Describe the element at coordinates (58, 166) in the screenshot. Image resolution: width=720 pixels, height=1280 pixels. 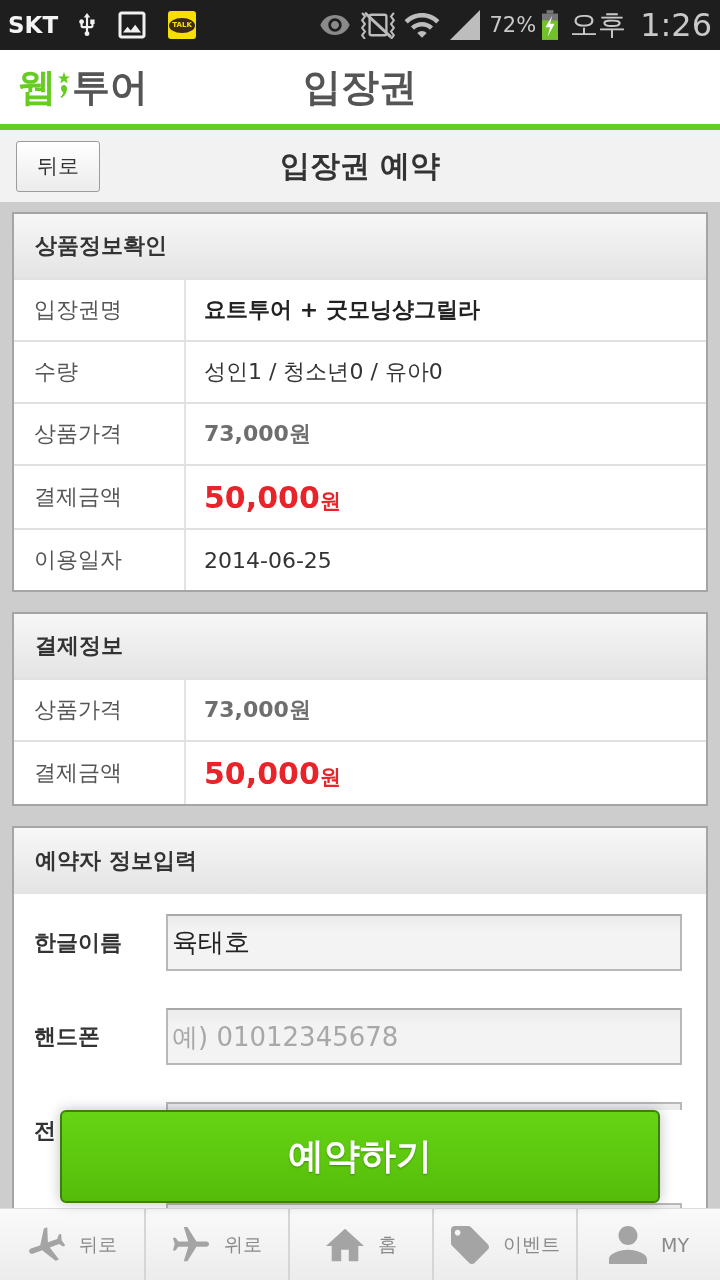
I see `back-button: 뒤로` at that location.